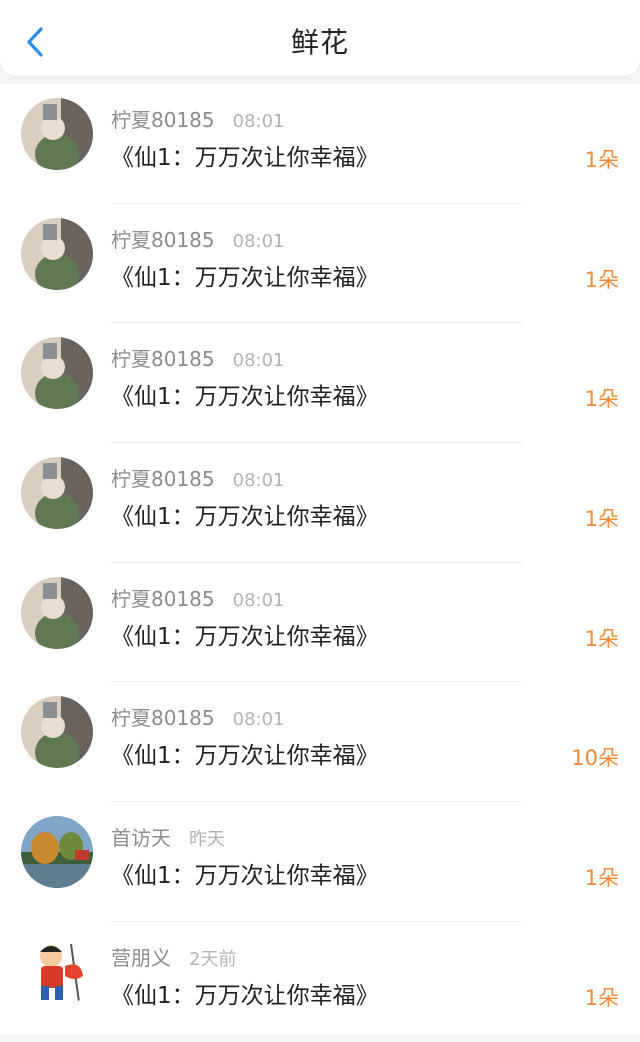  What do you see at coordinates (141, 956) in the screenshot?
I see `user-name: 营朋义` at bounding box center [141, 956].